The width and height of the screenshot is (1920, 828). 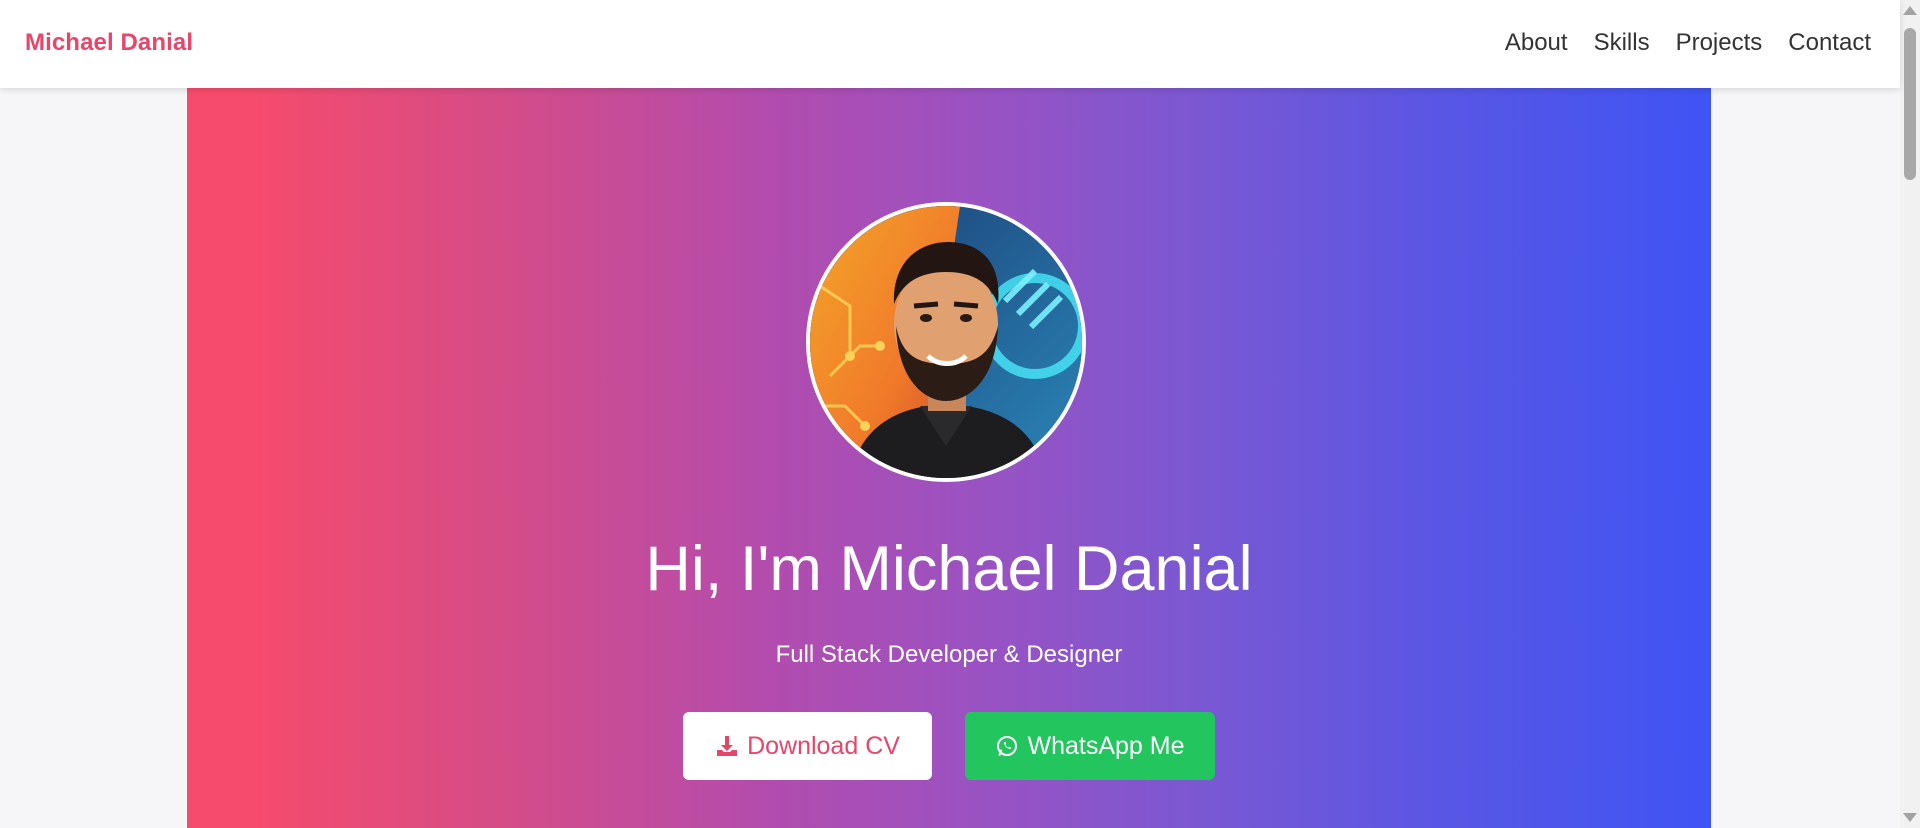 I want to click on download-cv-label: Download CV, so click(x=823, y=745).